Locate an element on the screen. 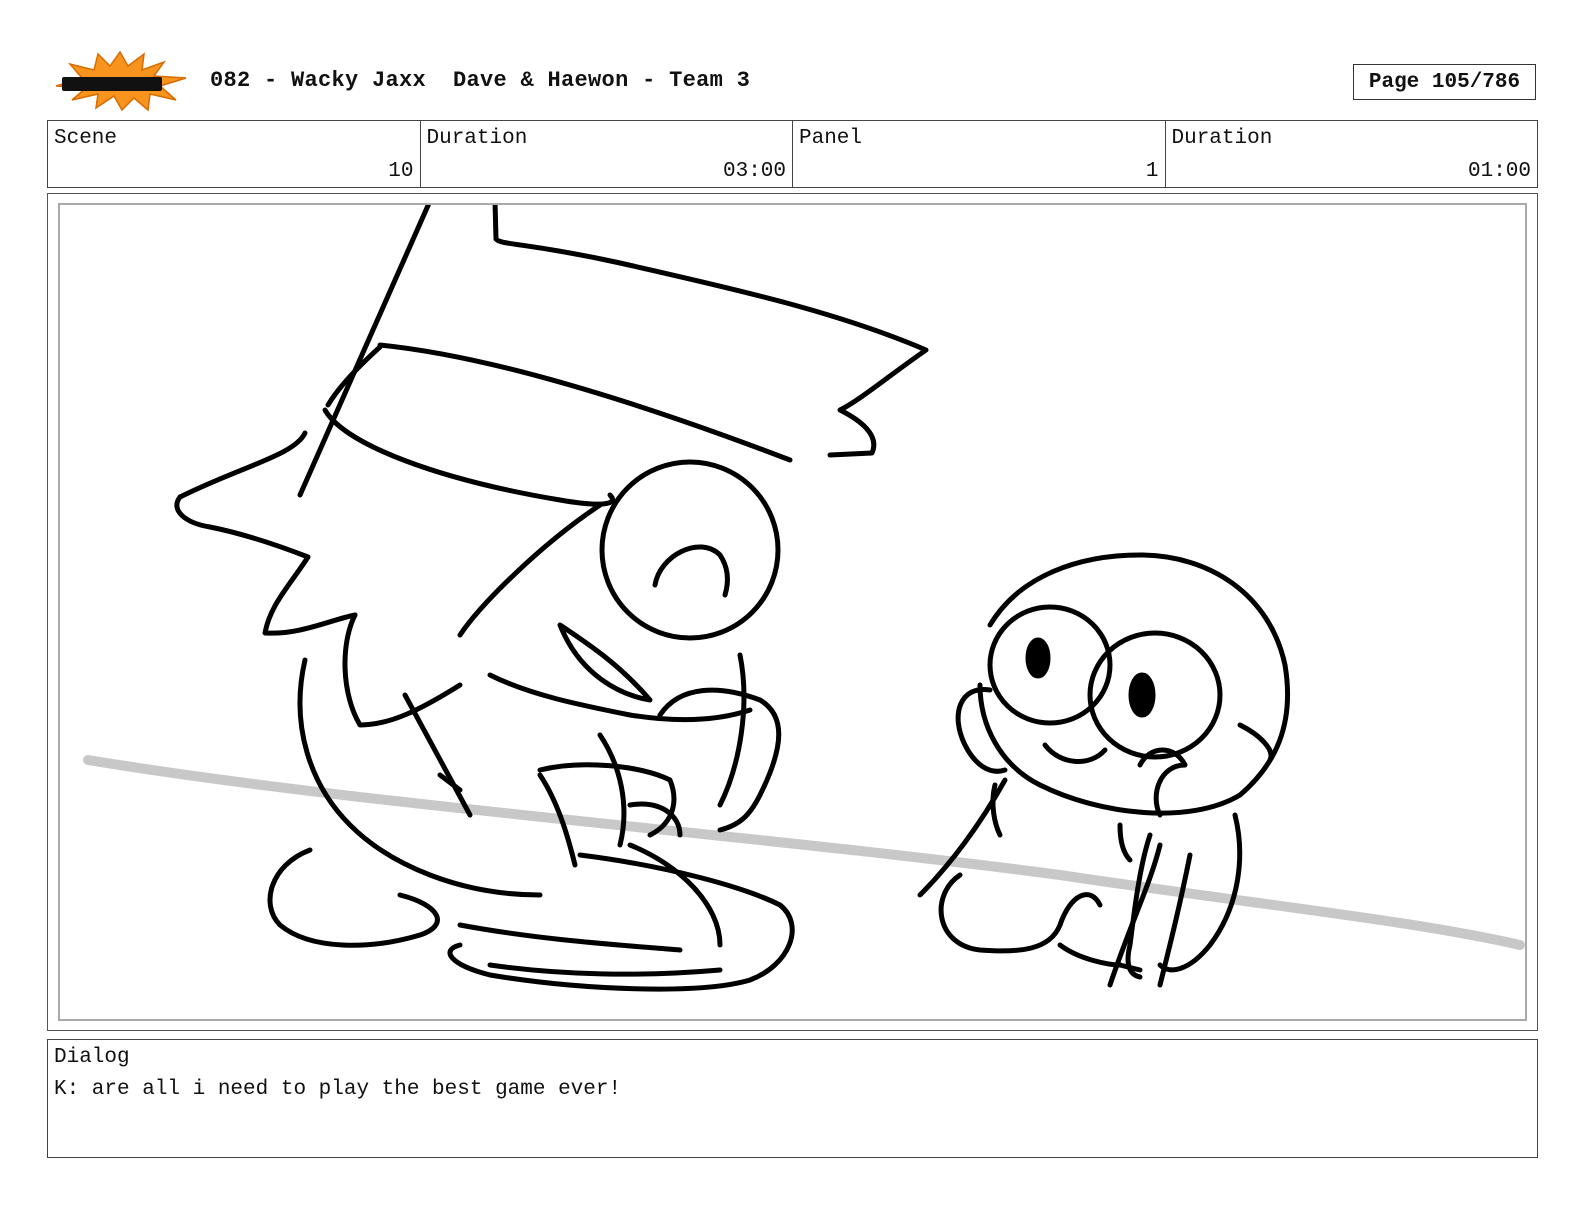 Image resolution: width=1582 pixels, height=1225 pixels. storyboard-title: 082 - Wacky Jaxx Dave & Haewon - Team 3 is located at coordinates (480, 80).